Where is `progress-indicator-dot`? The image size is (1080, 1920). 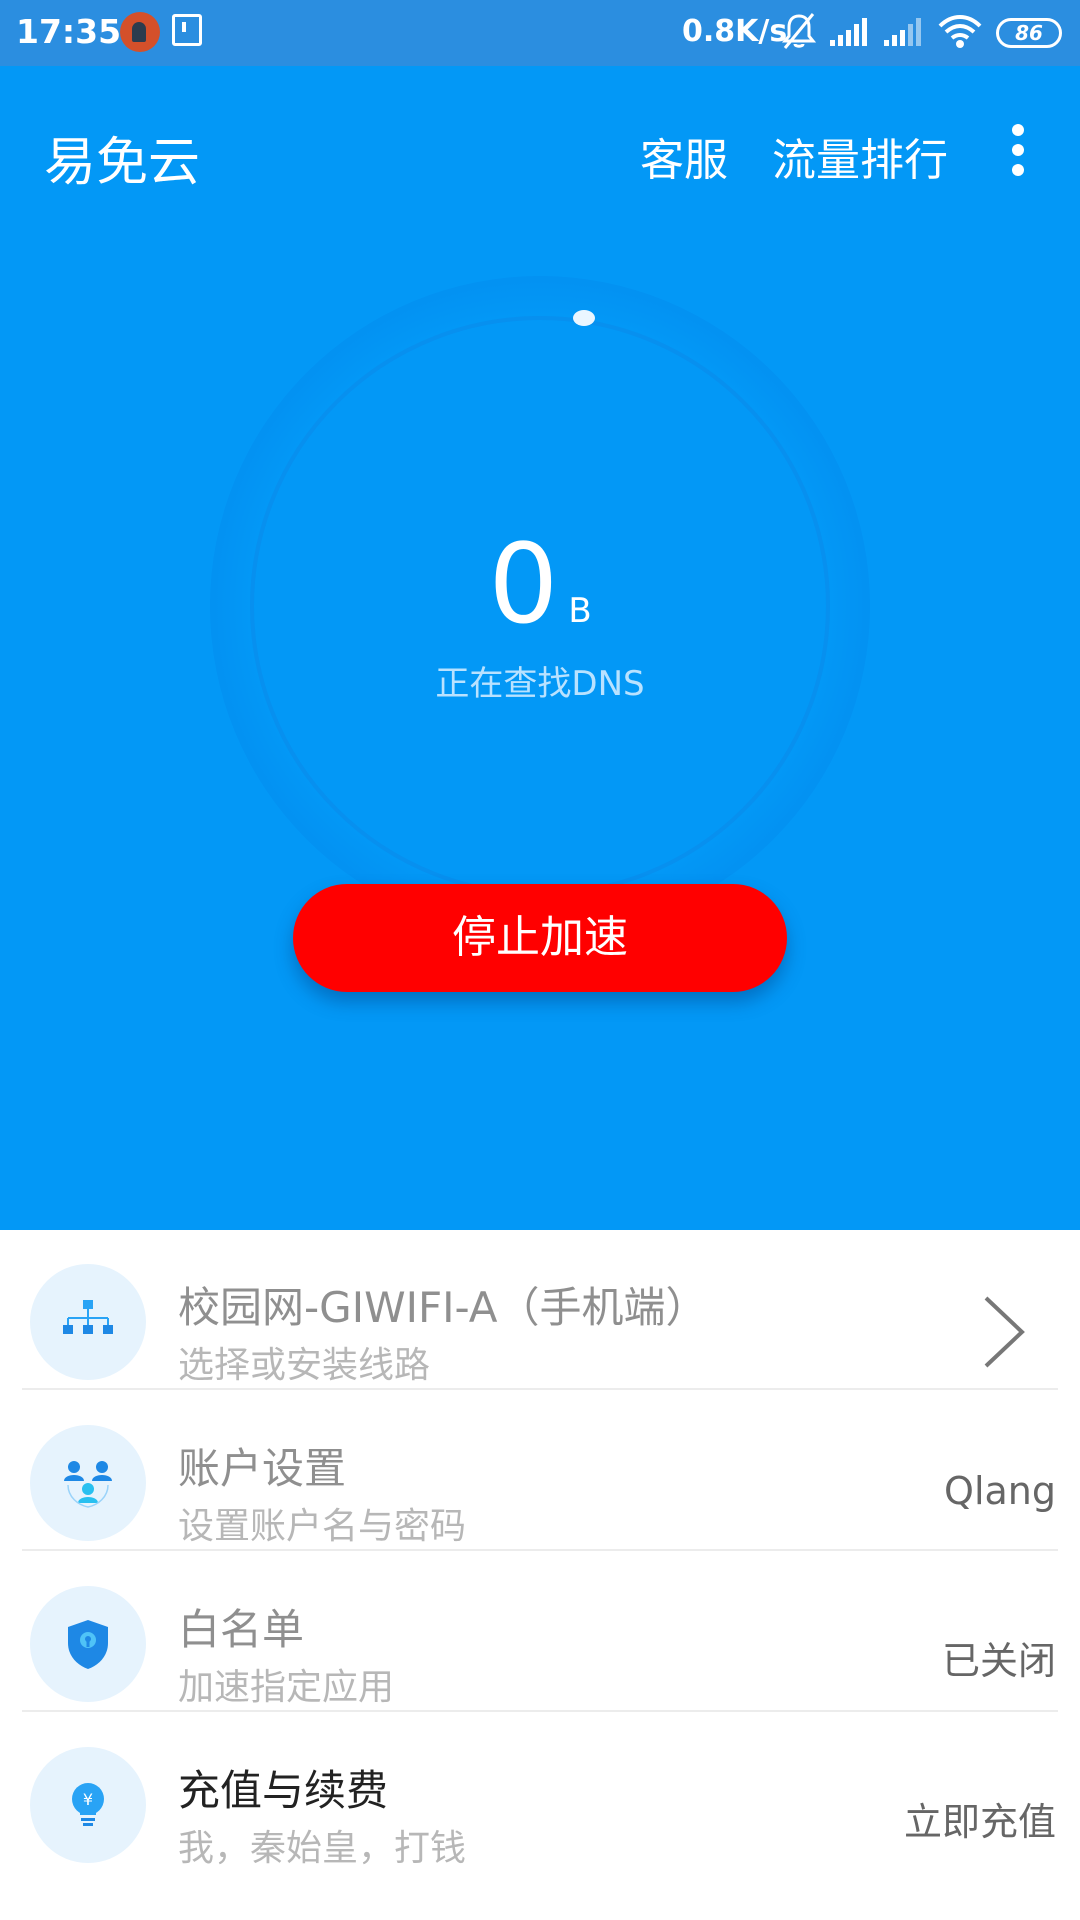
progress-indicator-dot is located at coordinates (584, 318).